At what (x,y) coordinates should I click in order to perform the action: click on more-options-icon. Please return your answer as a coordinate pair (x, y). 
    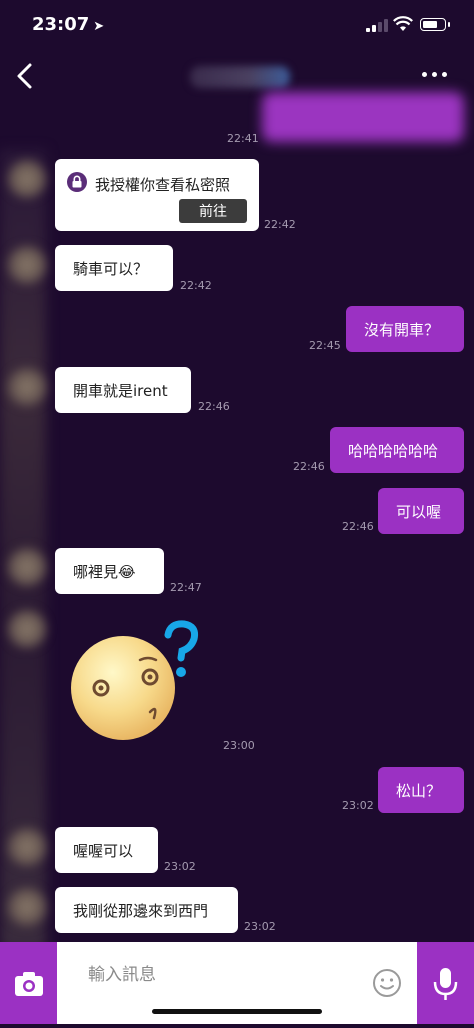
    Looking at the image, I should click on (437, 76).